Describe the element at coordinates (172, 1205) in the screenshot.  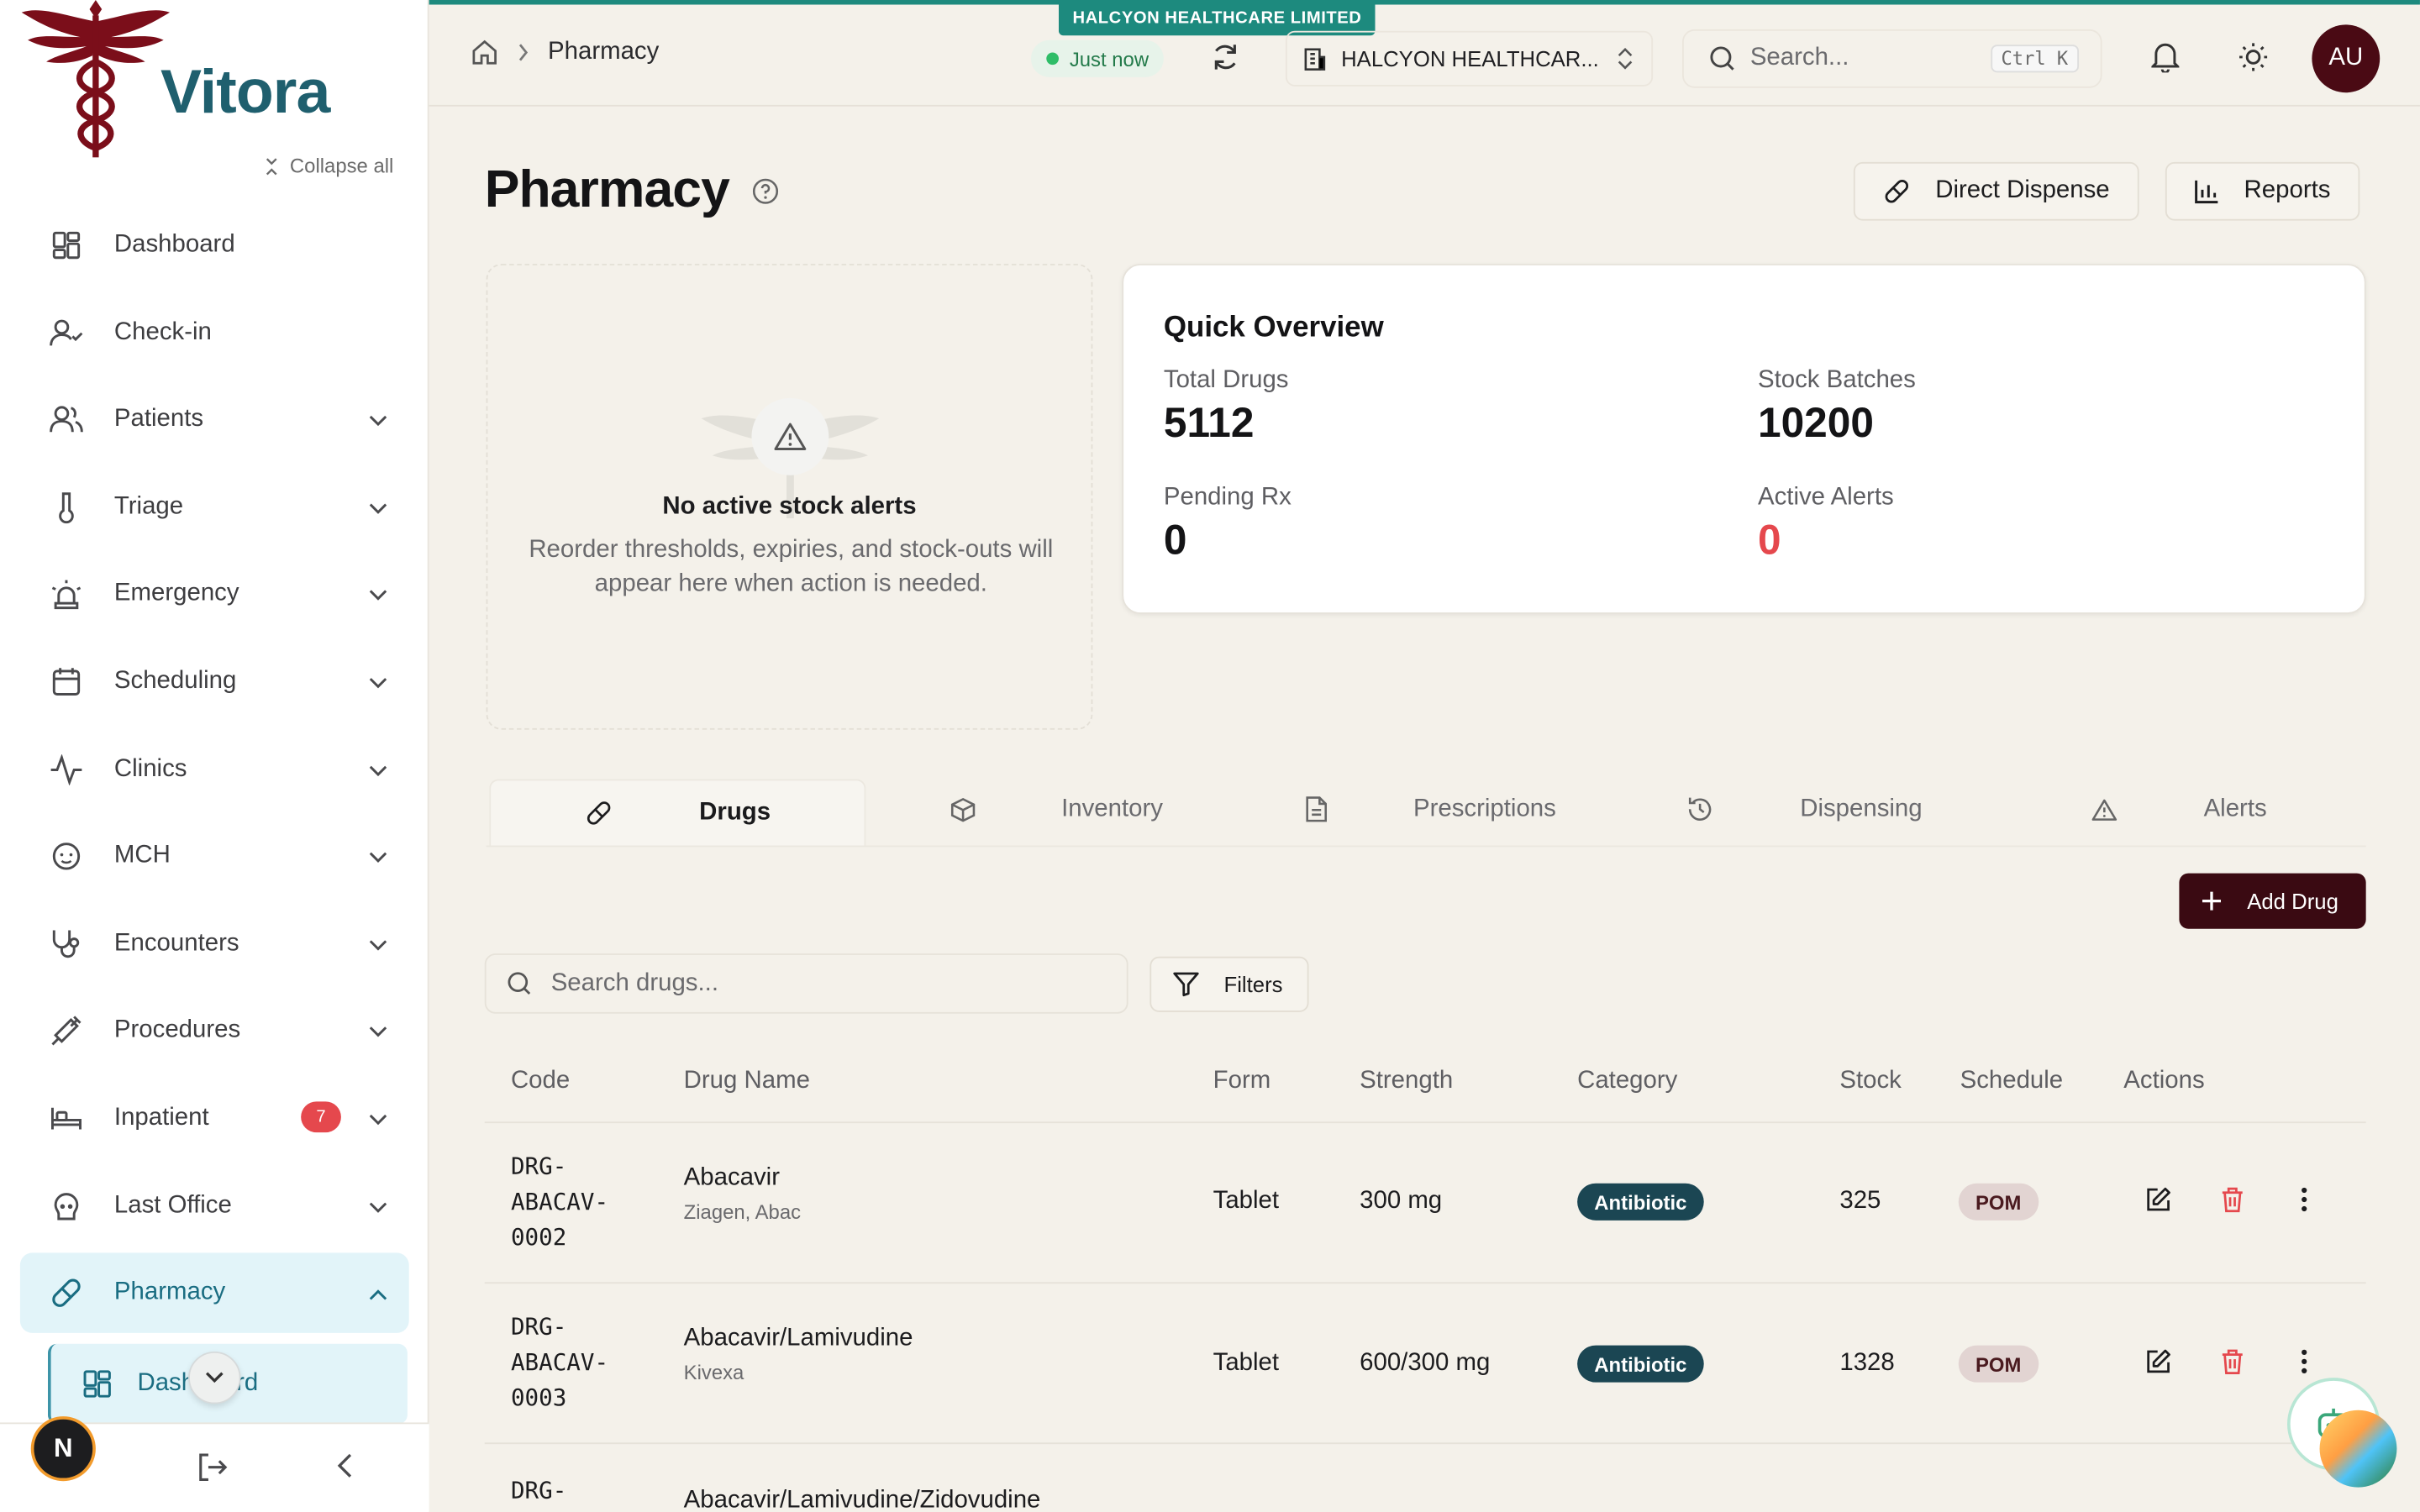
I see `sidebar-item-label: Last Office` at that location.